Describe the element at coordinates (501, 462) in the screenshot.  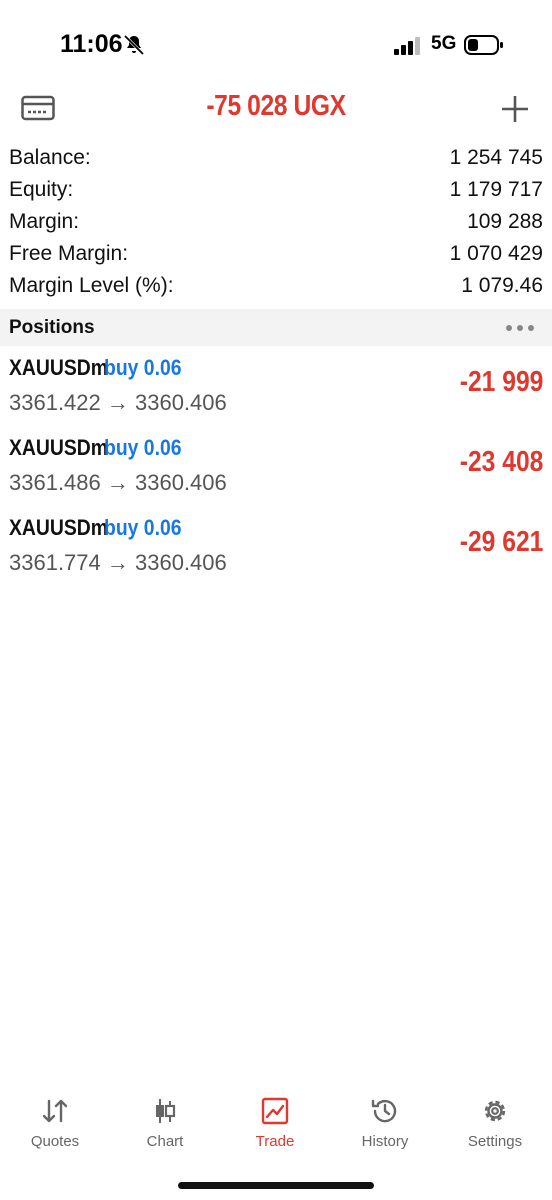
I see `position-profit: -23 408` at that location.